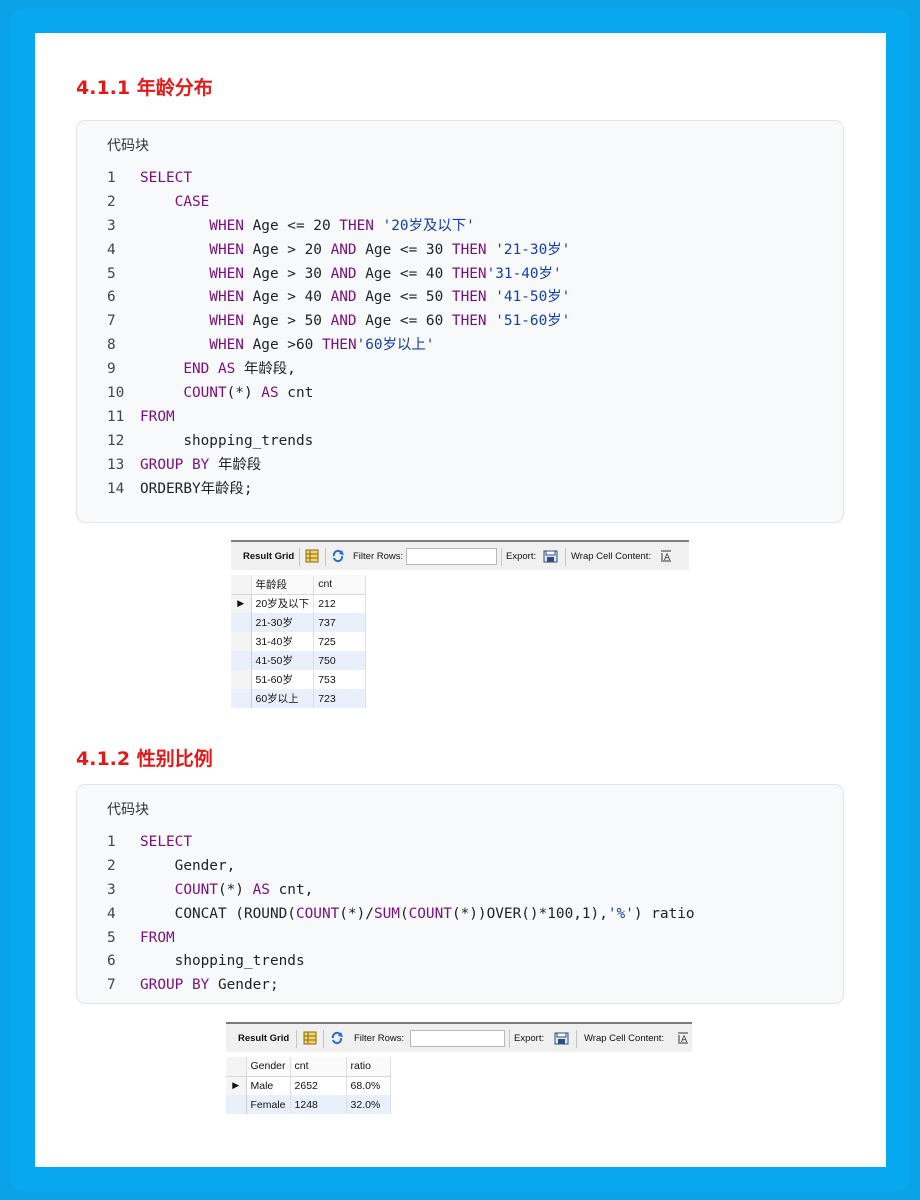  Describe the element at coordinates (460, 962) in the screenshot. I see `code-line: 6 shopping_trends` at that location.